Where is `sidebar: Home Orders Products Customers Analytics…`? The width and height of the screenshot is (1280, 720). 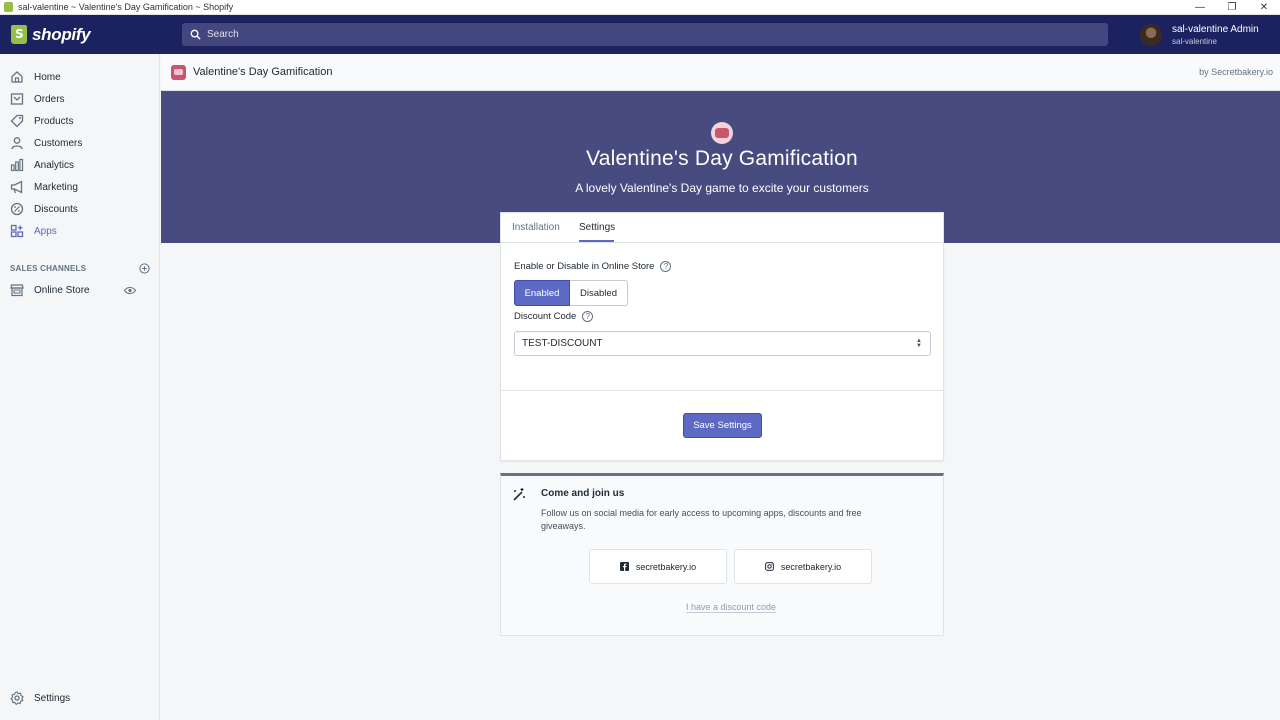 sidebar: Home Orders Products Customers Analytics… is located at coordinates (80, 387).